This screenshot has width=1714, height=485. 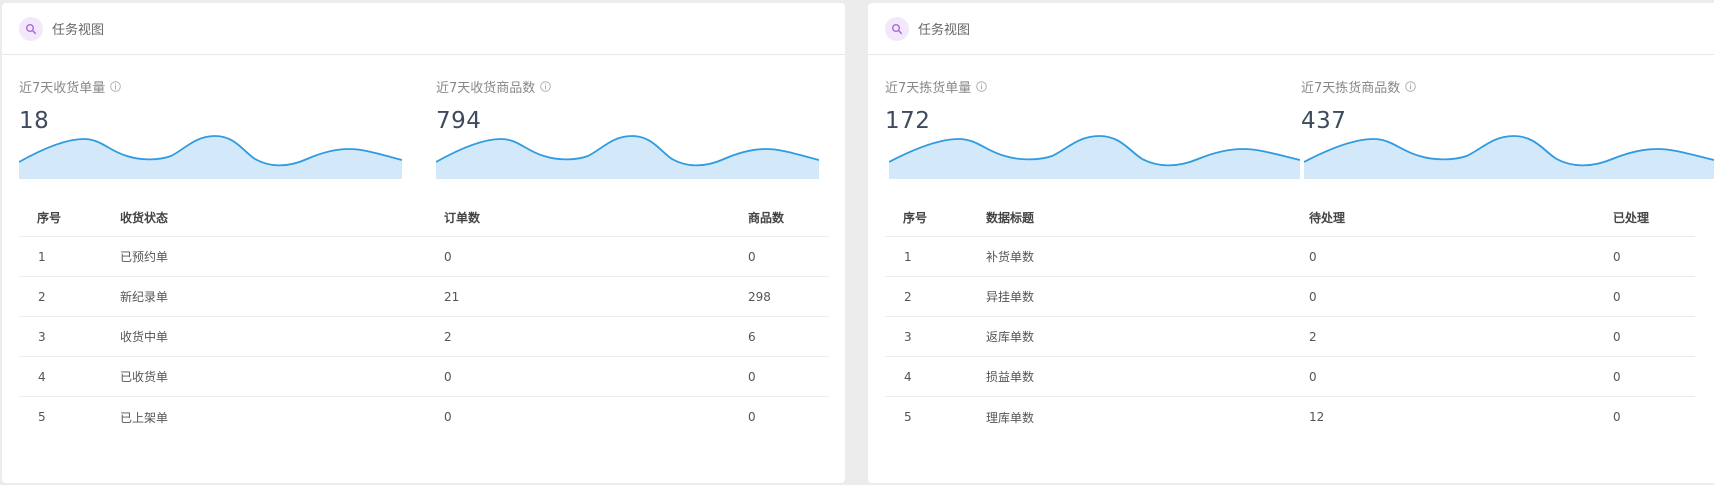 What do you see at coordinates (424, 337) in the screenshot?
I see `table-row: 3 收货中单 2 6` at bounding box center [424, 337].